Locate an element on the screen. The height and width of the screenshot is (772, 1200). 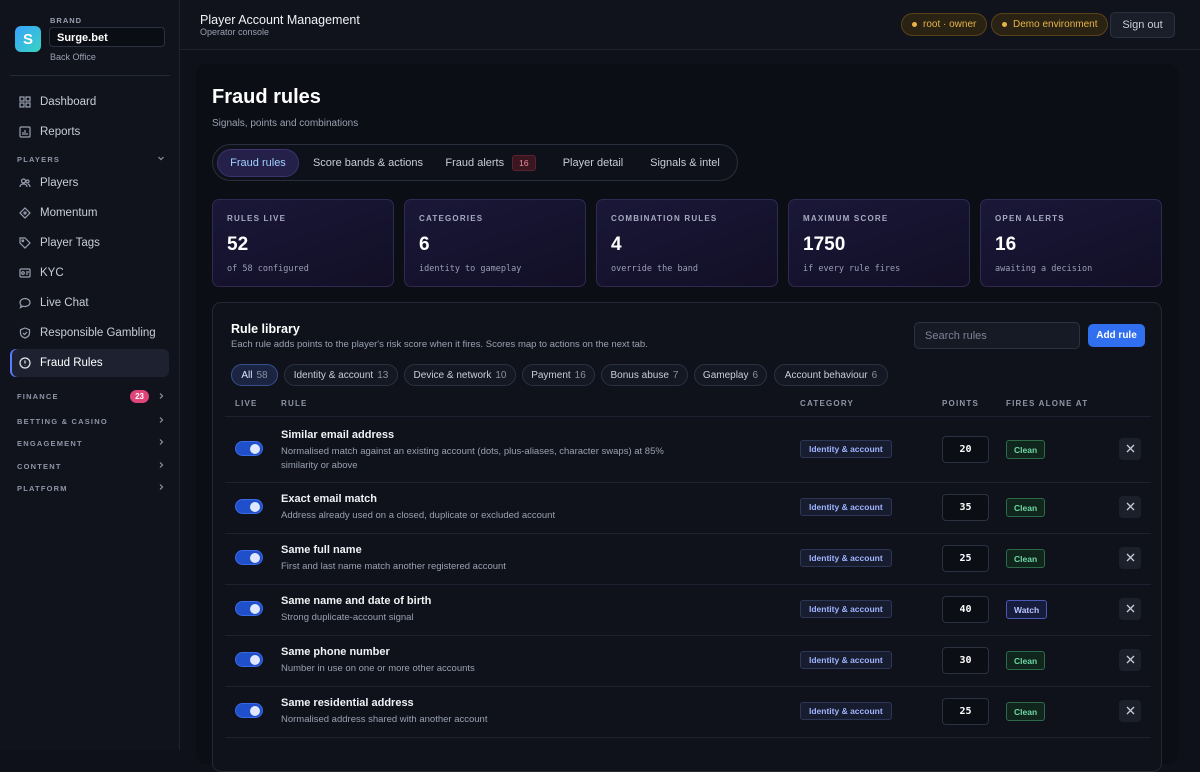
diamond-icon is located at coordinates (25, 213).